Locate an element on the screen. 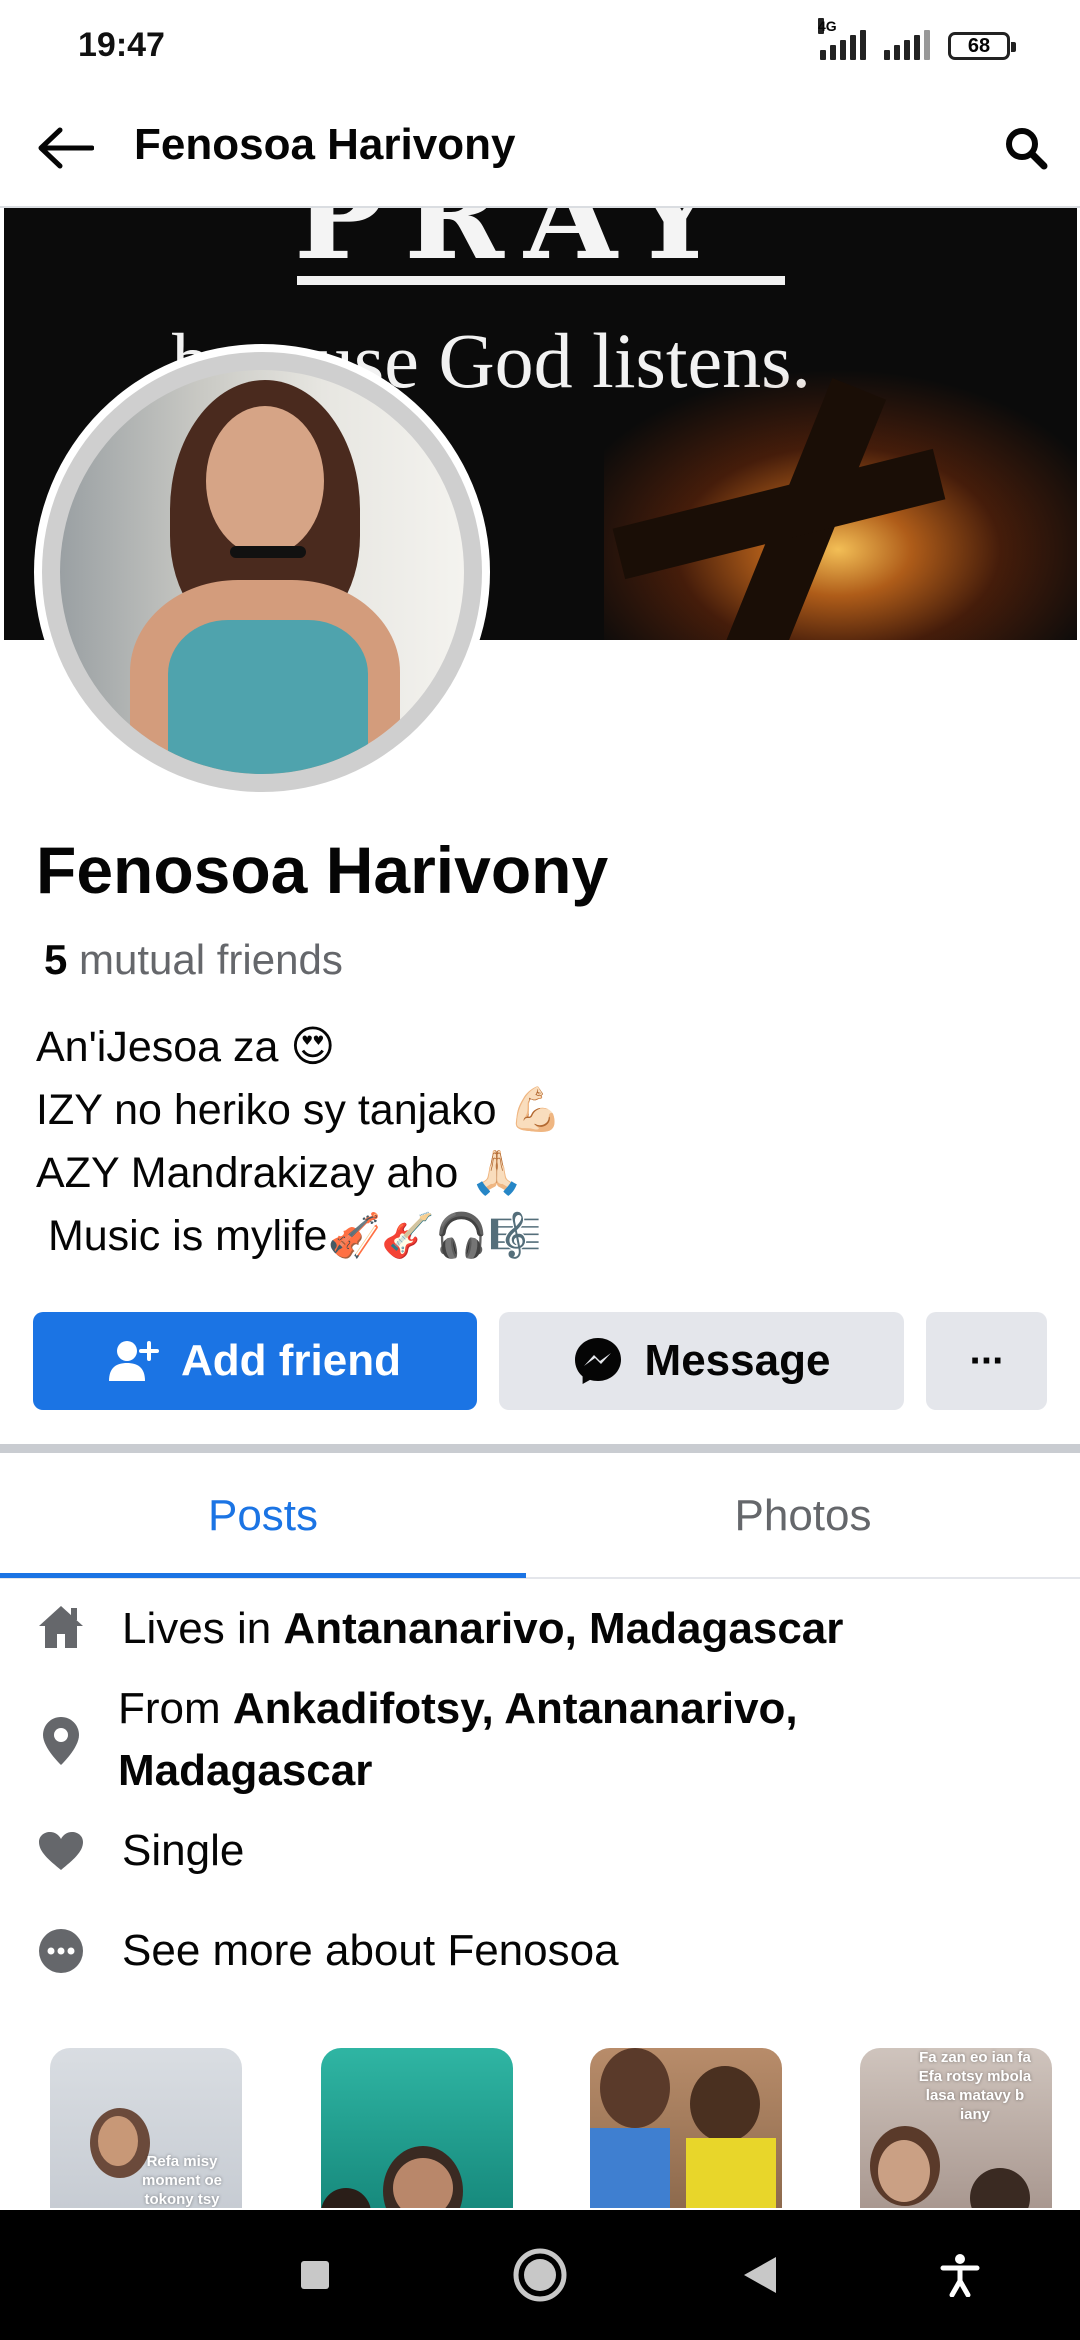 The image size is (1080, 2340). from-value-line2: Madagascar is located at coordinates (245, 1770).